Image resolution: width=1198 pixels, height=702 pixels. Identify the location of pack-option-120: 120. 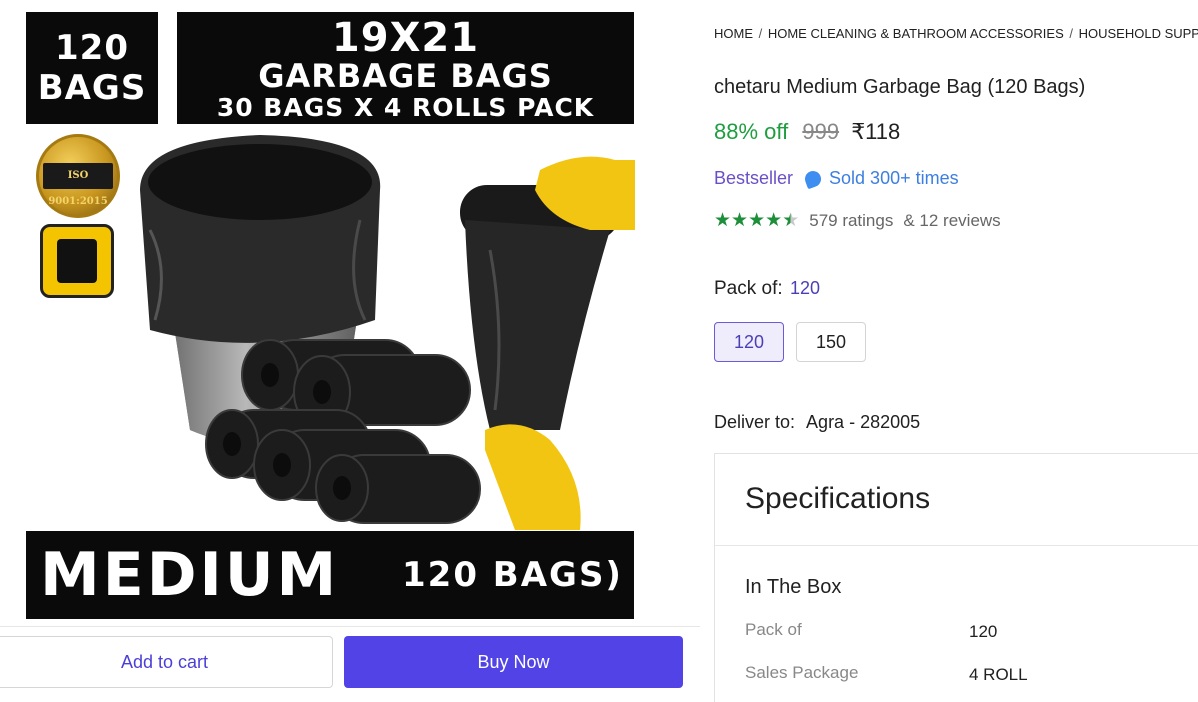
(749, 342).